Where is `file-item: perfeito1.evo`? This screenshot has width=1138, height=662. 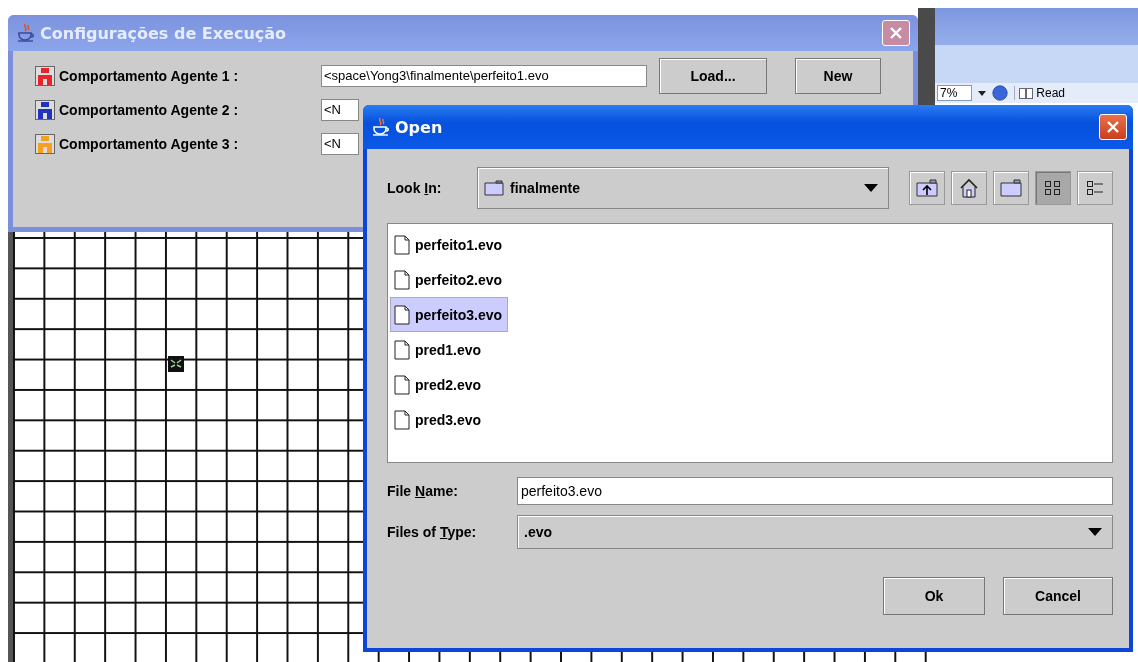
file-item: perfeito1.evo is located at coordinates (449, 244).